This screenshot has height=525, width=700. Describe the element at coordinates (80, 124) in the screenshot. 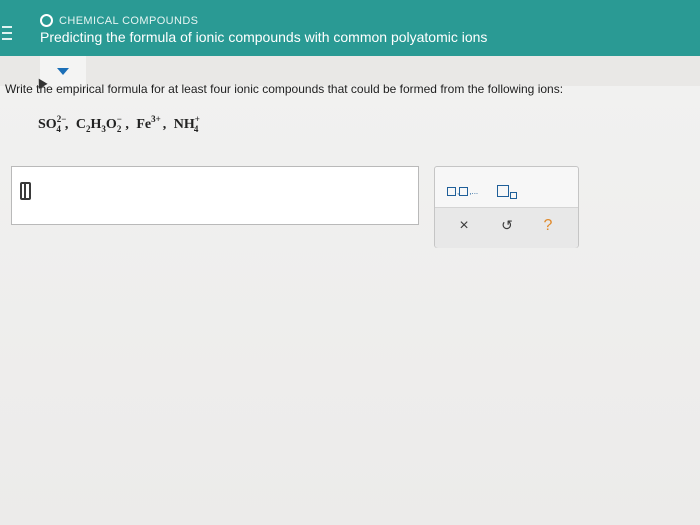

I see `ion-base: C` at that location.